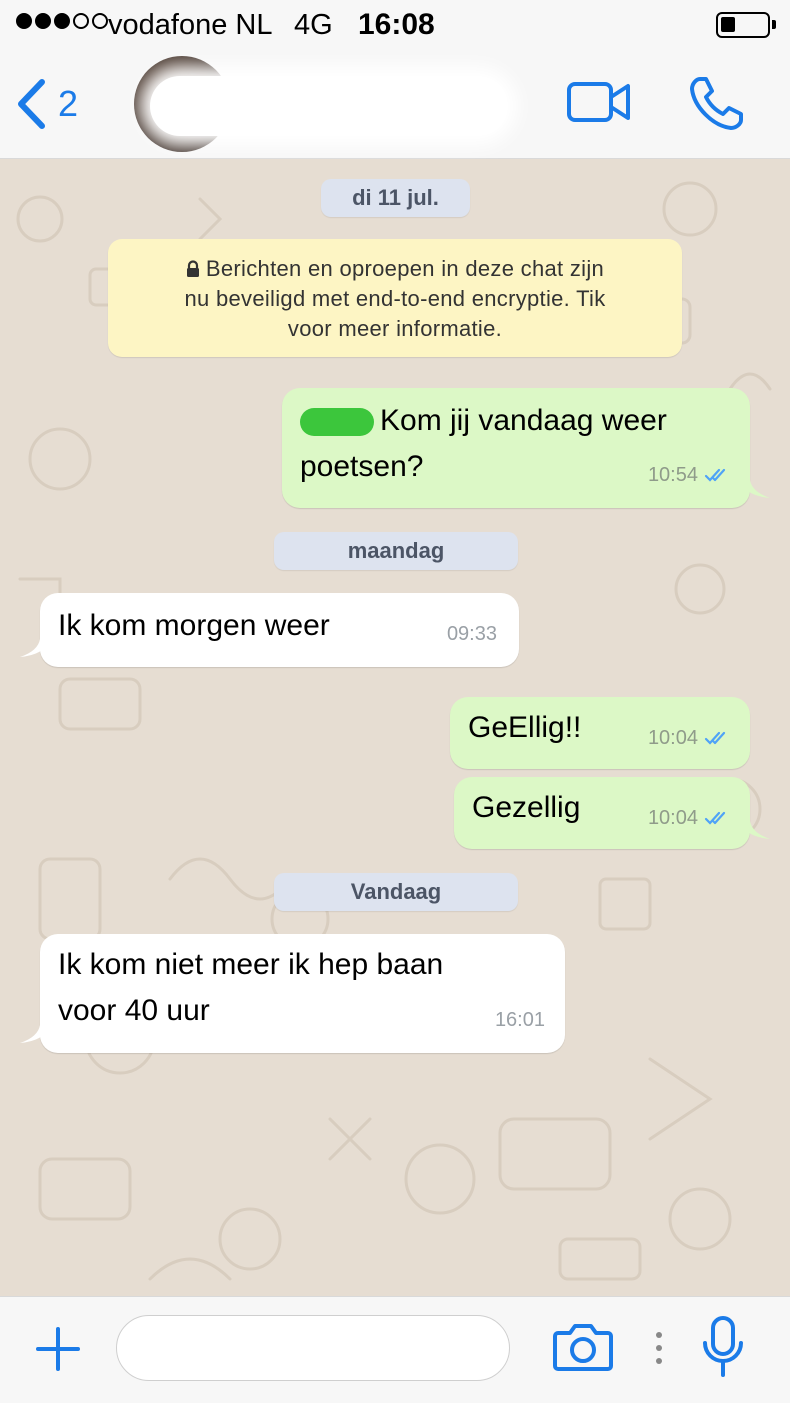 The width and height of the screenshot is (790, 1403). I want to click on microphone-icon, so click(723, 1346).